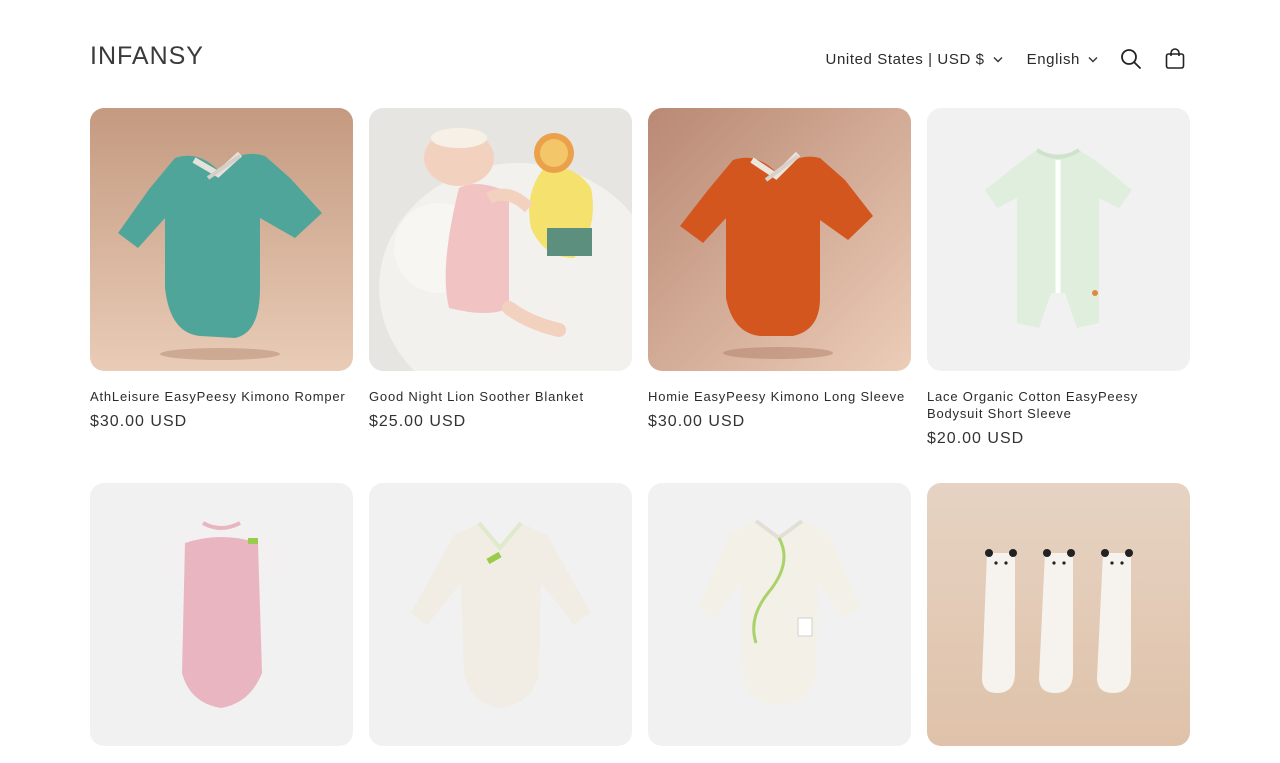 The image size is (1280, 763). I want to click on product-title: AthLeisure EasyPeesy Kimono Romper, so click(221, 396).